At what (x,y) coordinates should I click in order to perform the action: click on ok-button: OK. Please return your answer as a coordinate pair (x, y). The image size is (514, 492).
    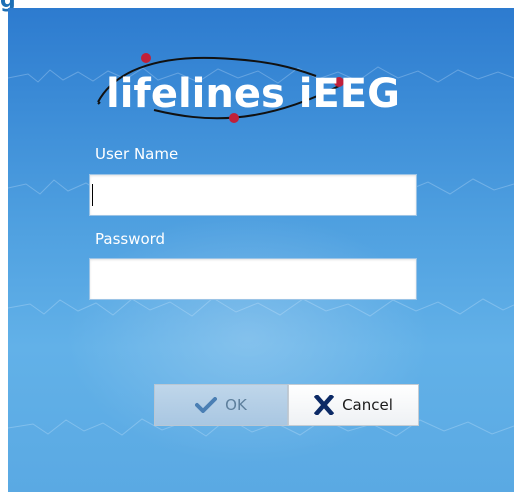
    Looking at the image, I should click on (221, 405).